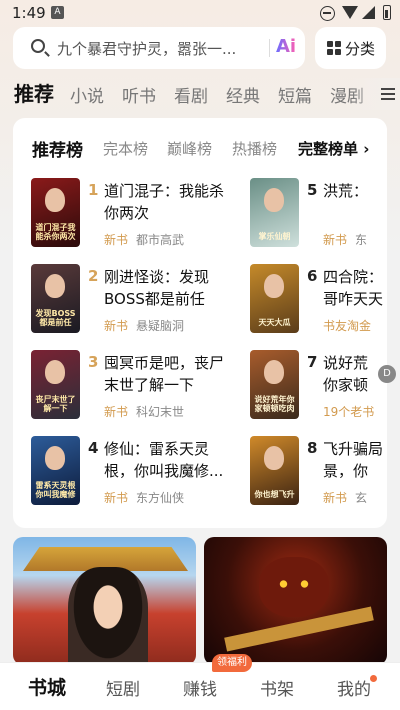 This screenshot has width=400, height=710. What do you see at coordinates (333, 148) in the screenshot?
I see `full-ranking-link: 完整榜单 ›` at bounding box center [333, 148].